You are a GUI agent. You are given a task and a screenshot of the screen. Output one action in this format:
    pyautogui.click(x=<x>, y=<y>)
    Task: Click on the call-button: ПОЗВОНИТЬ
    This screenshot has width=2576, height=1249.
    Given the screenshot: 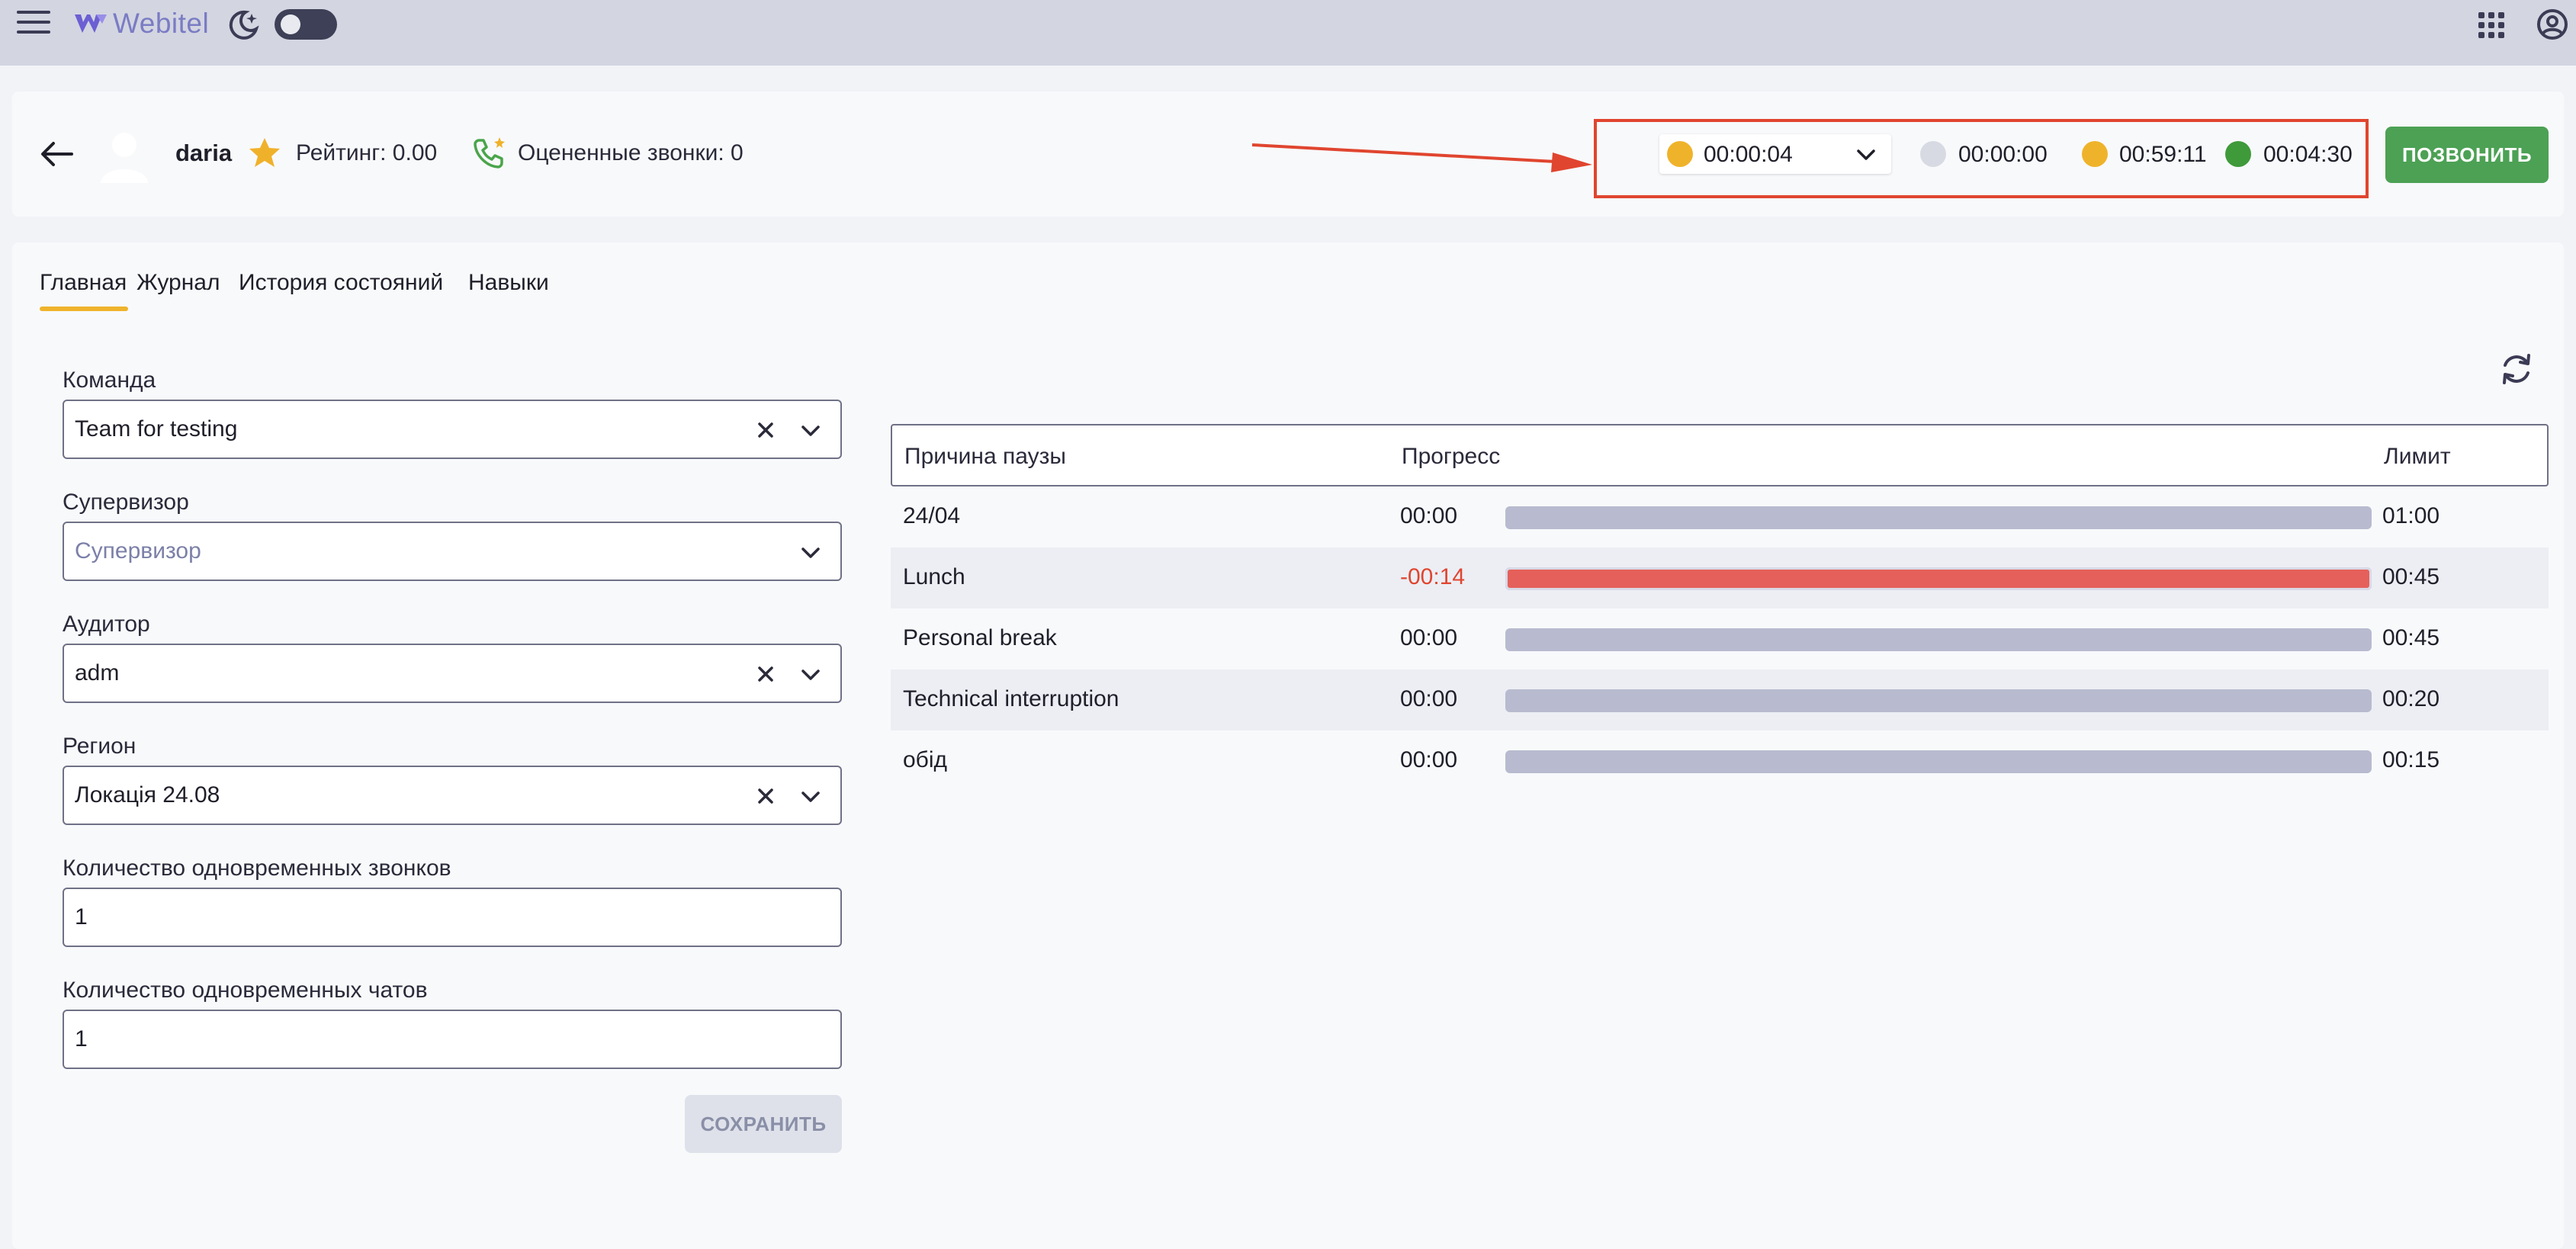 What is the action you would take?
    pyautogui.click(x=2467, y=155)
    